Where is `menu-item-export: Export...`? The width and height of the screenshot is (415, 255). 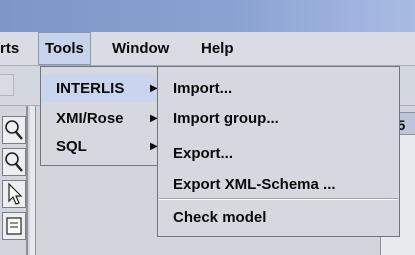
menu-item-export: Export... is located at coordinates (196, 153).